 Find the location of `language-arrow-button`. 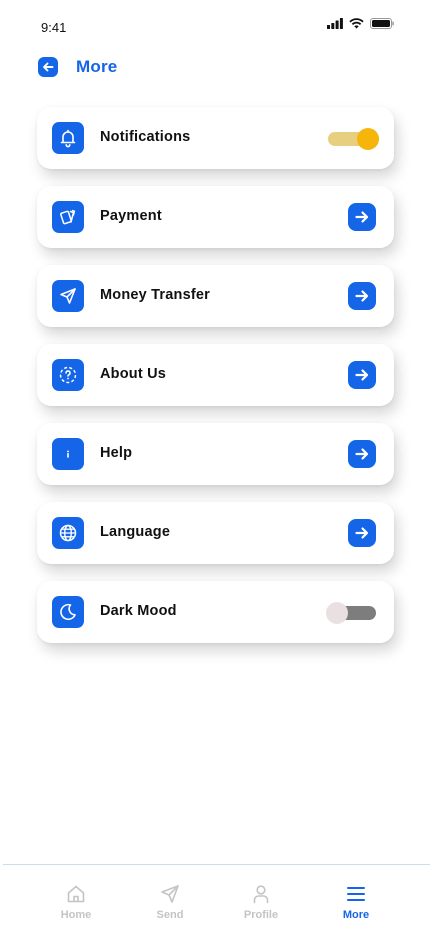

language-arrow-button is located at coordinates (362, 533).